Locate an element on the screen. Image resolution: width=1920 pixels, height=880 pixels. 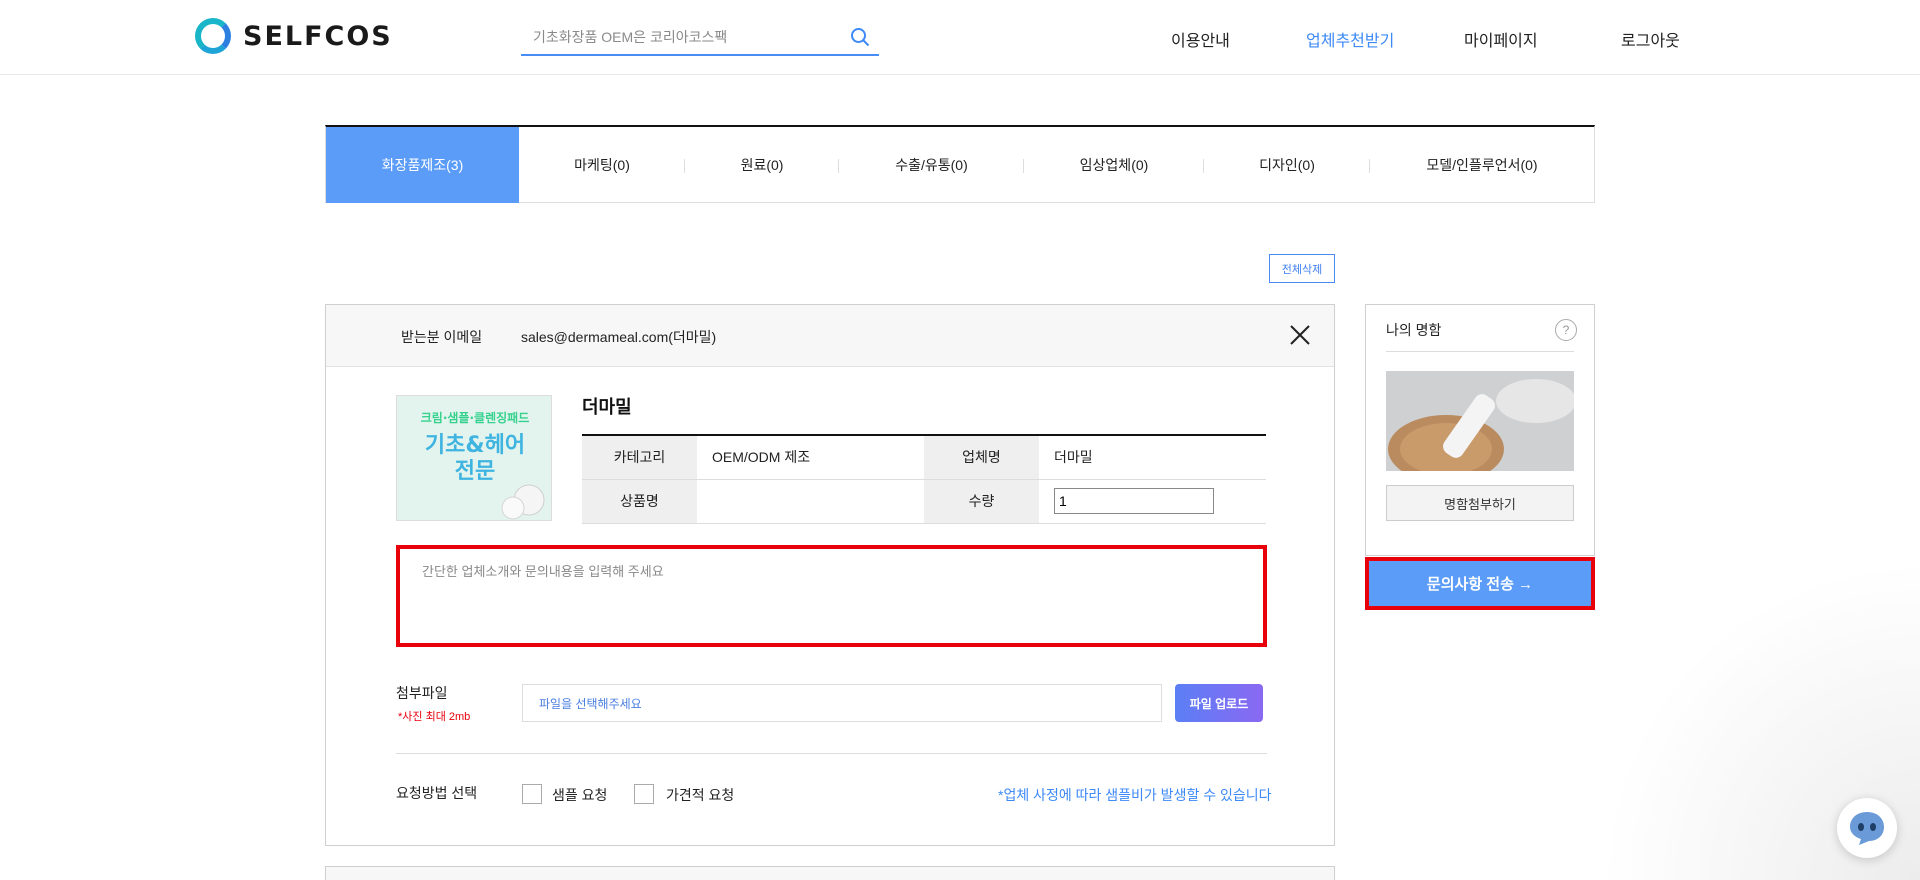
tab-label: 모델/인플루언서(0) is located at coordinates (1482, 165).